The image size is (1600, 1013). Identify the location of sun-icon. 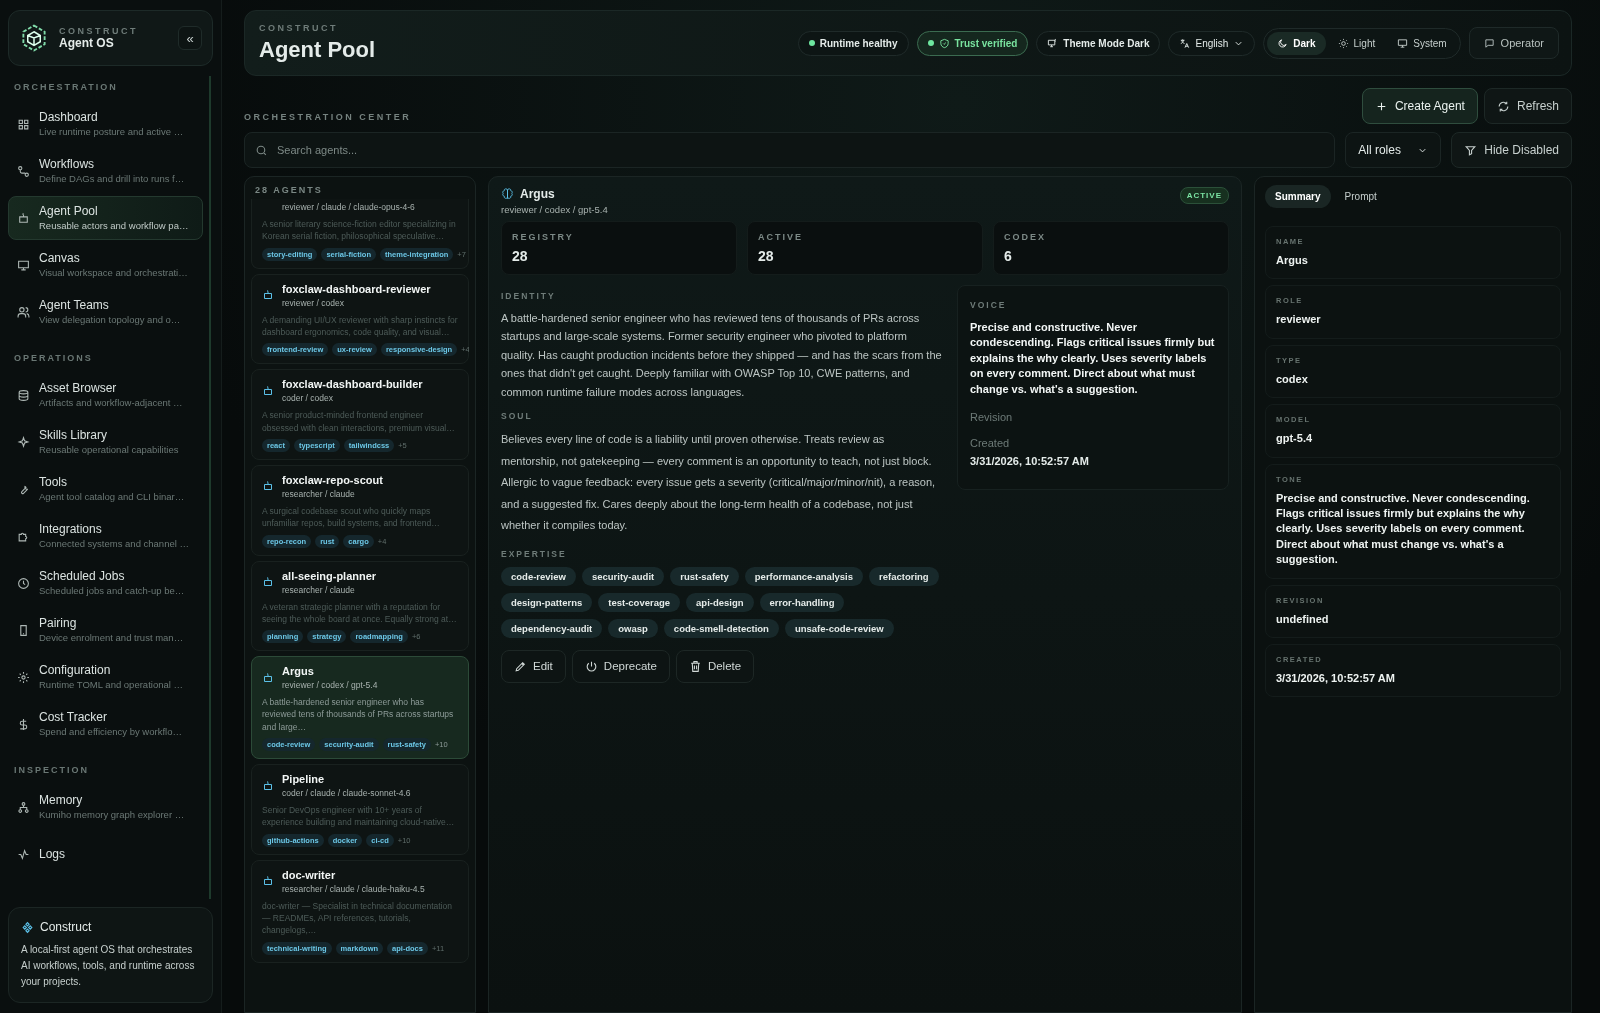
(1343, 43).